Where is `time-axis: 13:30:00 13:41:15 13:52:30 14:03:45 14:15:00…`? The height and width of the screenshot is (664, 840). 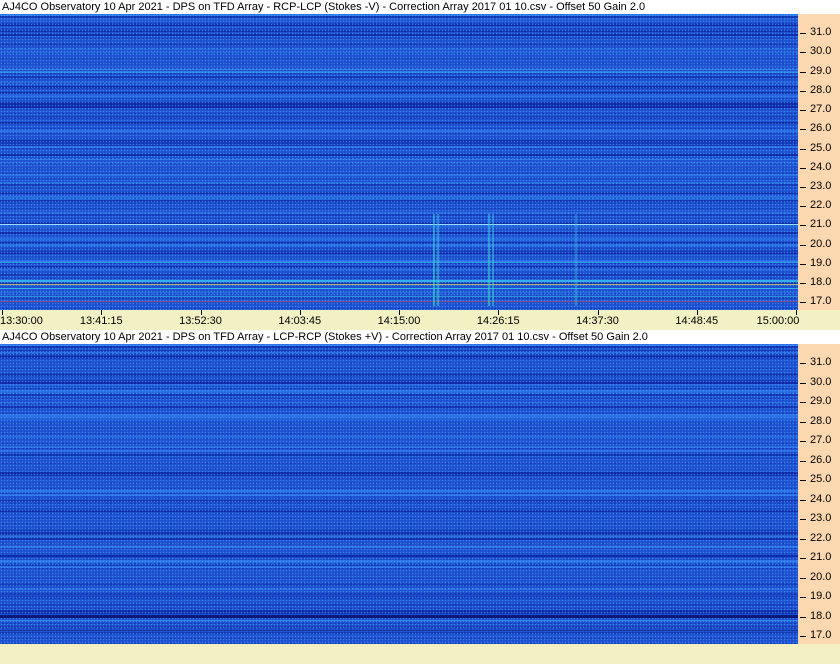 time-axis: 13:30:00 13:41:15 13:52:30 14:03:45 14:15:00… is located at coordinates (420, 320).